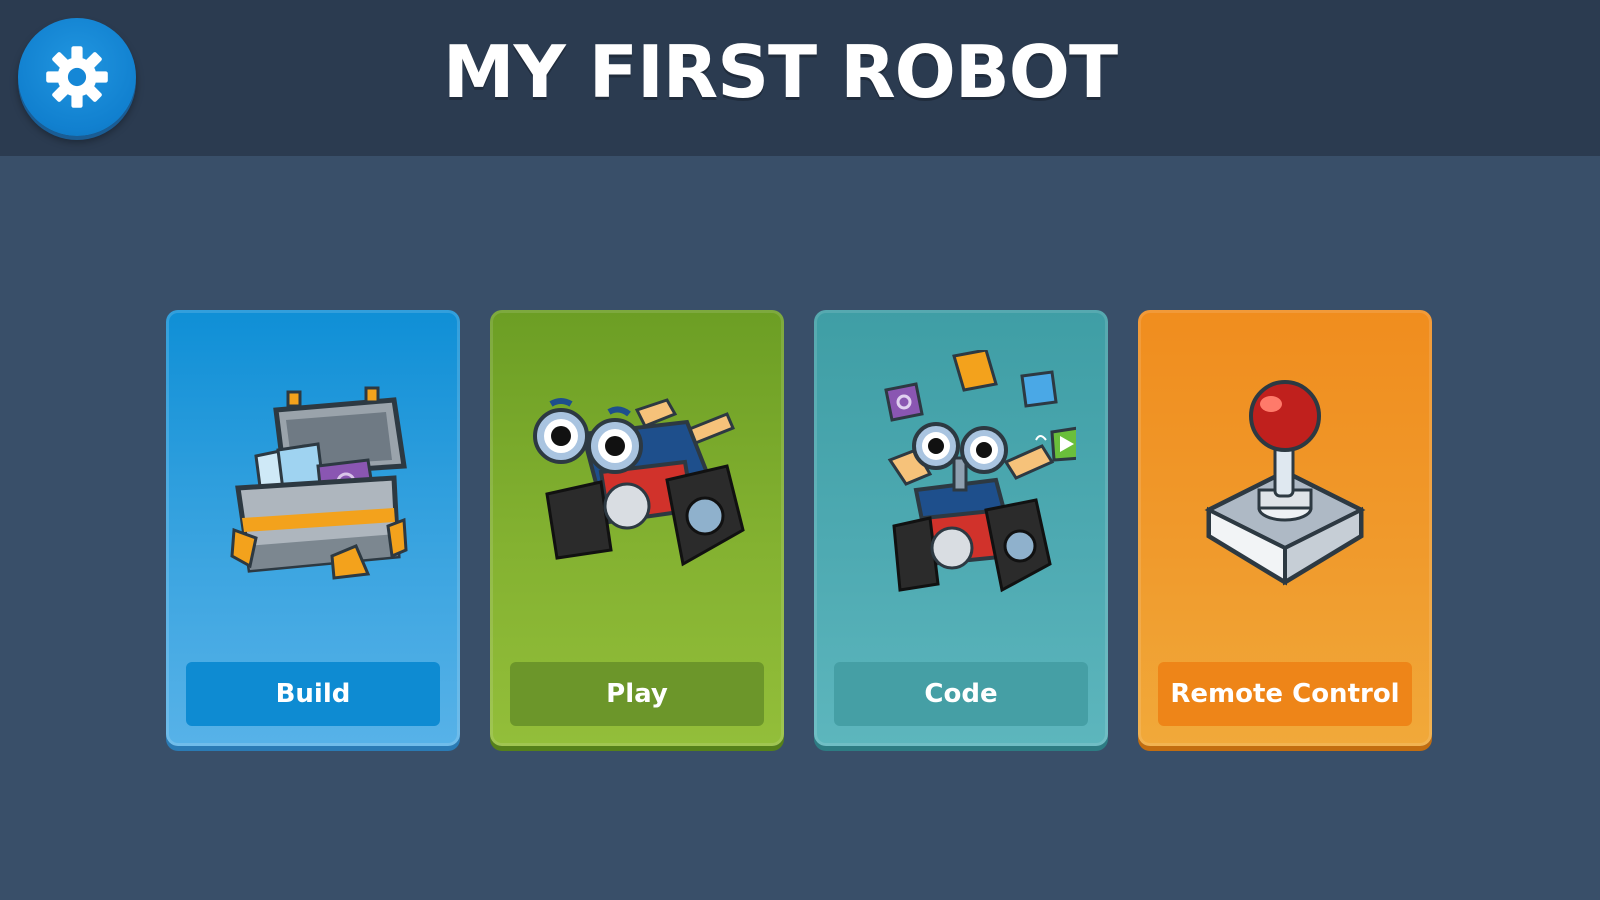 The image size is (1600, 900). What do you see at coordinates (1285, 480) in the screenshot?
I see `joystick-icon` at bounding box center [1285, 480].